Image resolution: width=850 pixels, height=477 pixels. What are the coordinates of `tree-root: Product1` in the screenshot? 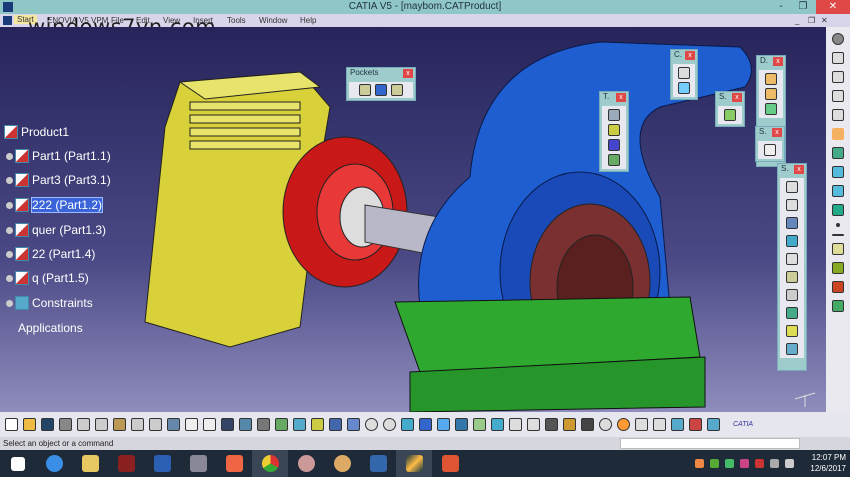 It's located at (36, 132).